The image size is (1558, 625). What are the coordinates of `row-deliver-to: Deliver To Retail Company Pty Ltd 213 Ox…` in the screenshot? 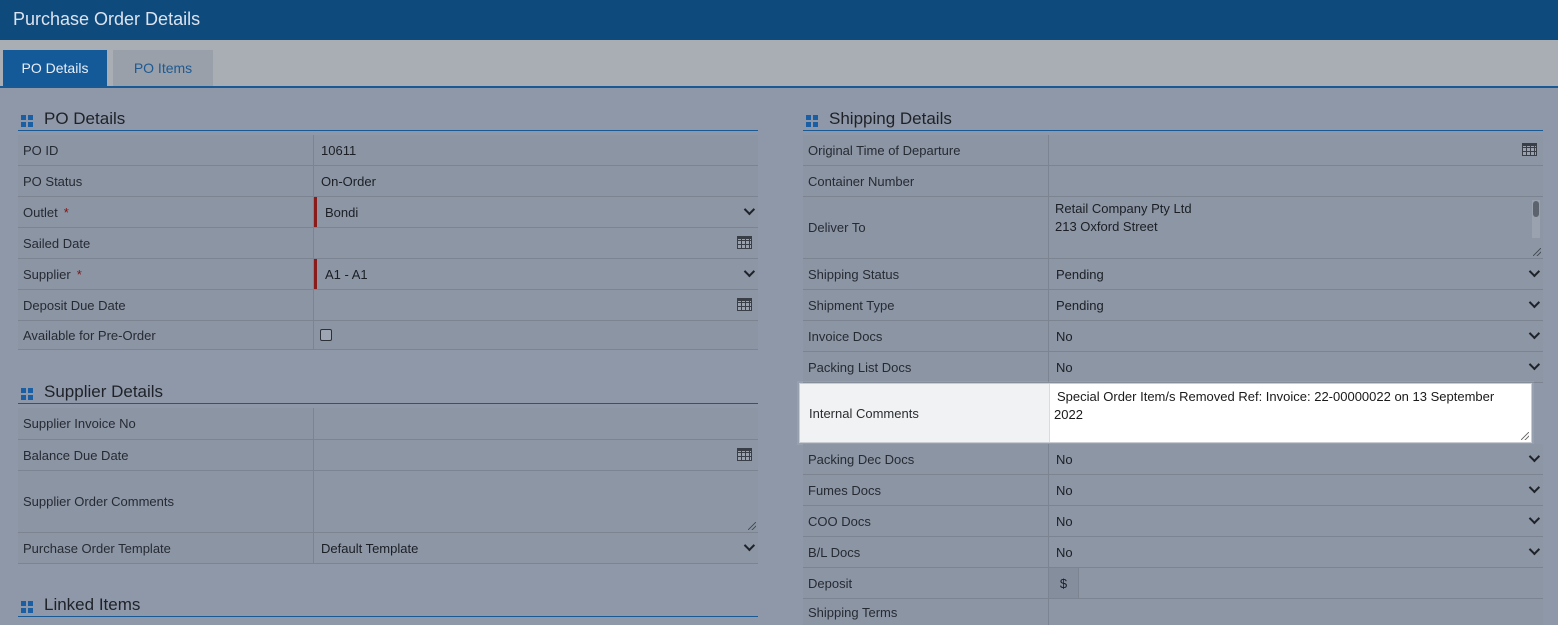 It's located at (1173, 228).